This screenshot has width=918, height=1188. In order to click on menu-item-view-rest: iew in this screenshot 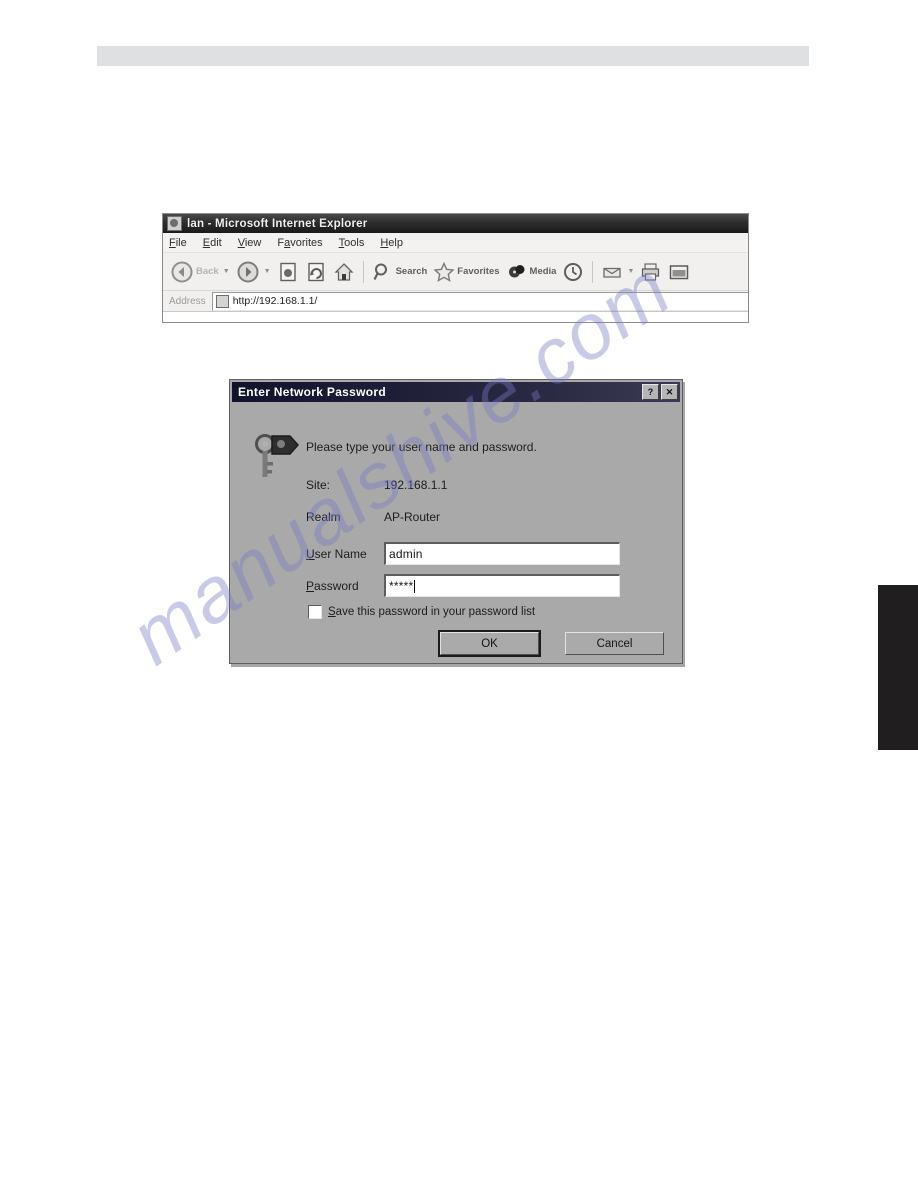, I will do `click(253, 242)`.